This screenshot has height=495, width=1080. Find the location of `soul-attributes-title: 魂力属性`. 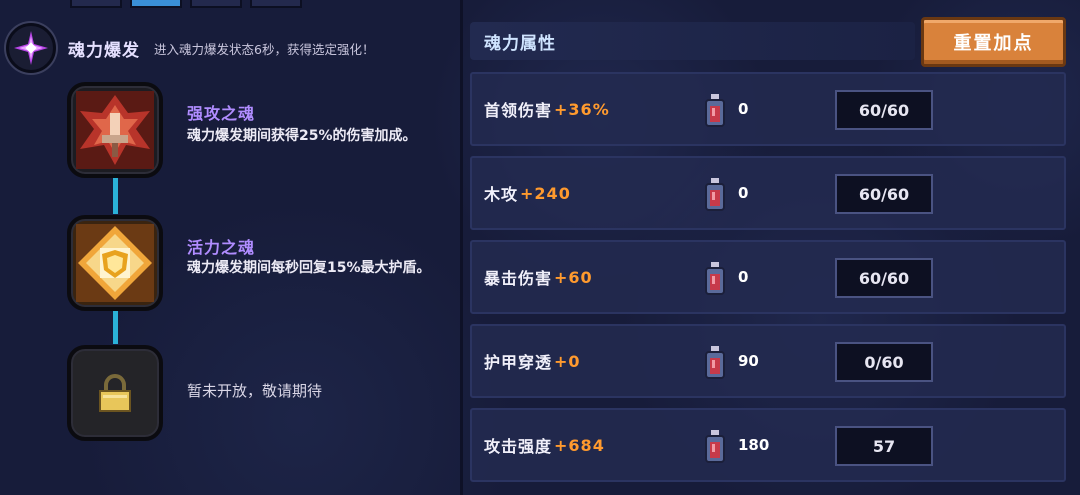

soul-attributes-title: 魂力属性 is located at coordinates (520, 43).